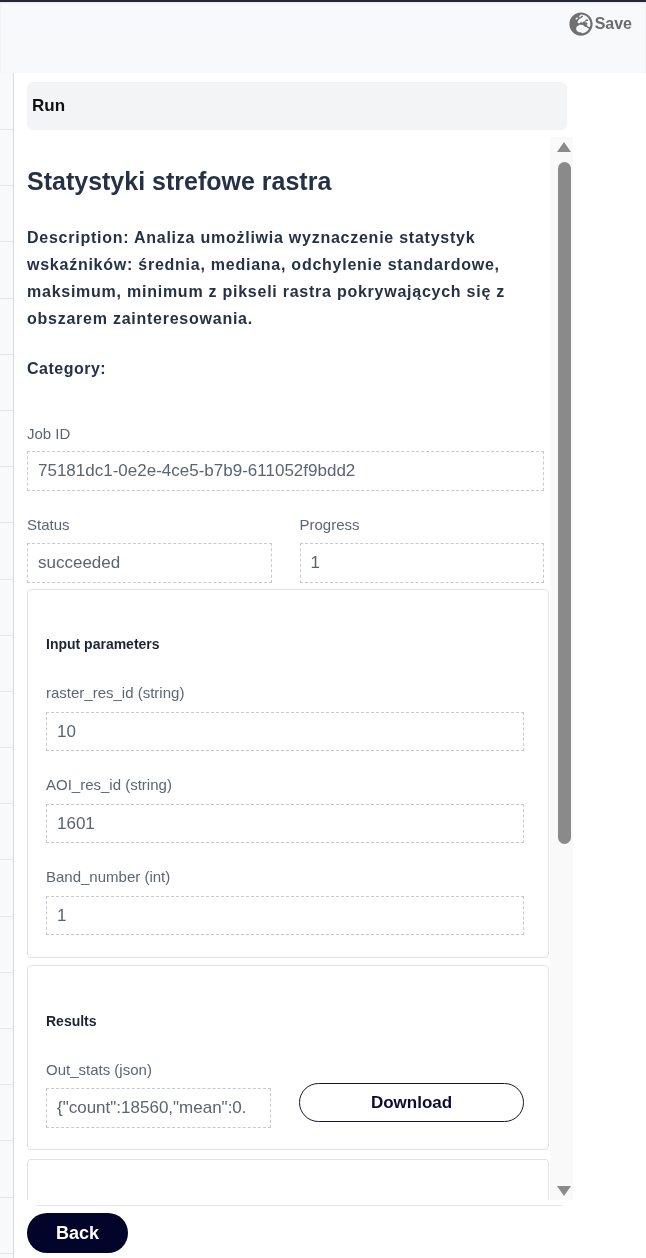 This screenshot has width=646, height=1258. What do you see at coordinates (411, 1102) in the screenshot?
I see `download-button: Download` at bounding box center [411, 1102].